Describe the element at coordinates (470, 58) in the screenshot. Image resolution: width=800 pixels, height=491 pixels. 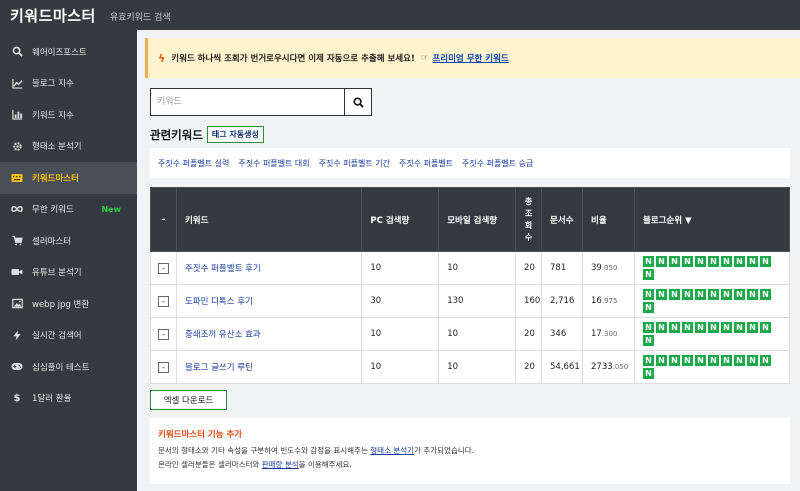
I see `premium-link: 프리미엄 무한 키워드` at that location.